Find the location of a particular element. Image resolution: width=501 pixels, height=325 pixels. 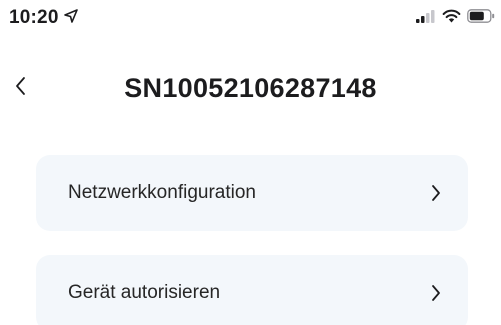

page-title: SN10052106287148 is located at coordinates (250, 87).